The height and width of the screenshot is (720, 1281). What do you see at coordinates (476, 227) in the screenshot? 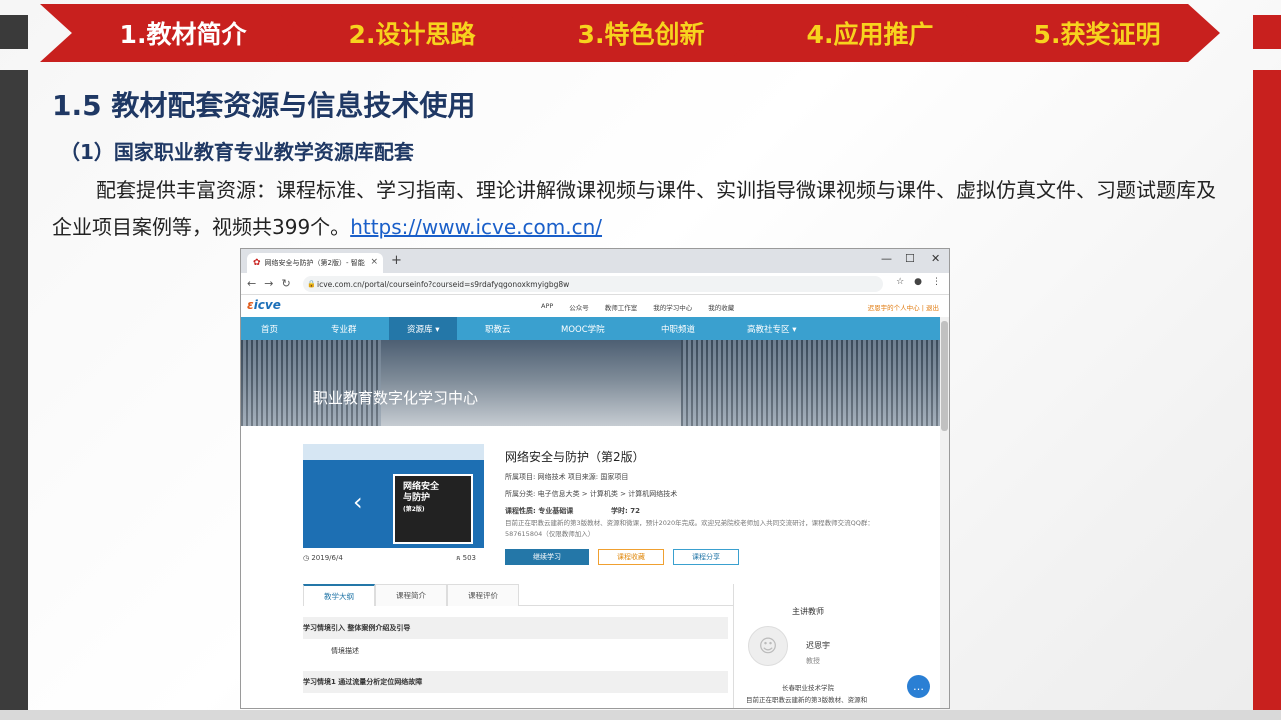
I see `icve-link: https://www.icve.com.cn/` at bounding box center [476, 227].